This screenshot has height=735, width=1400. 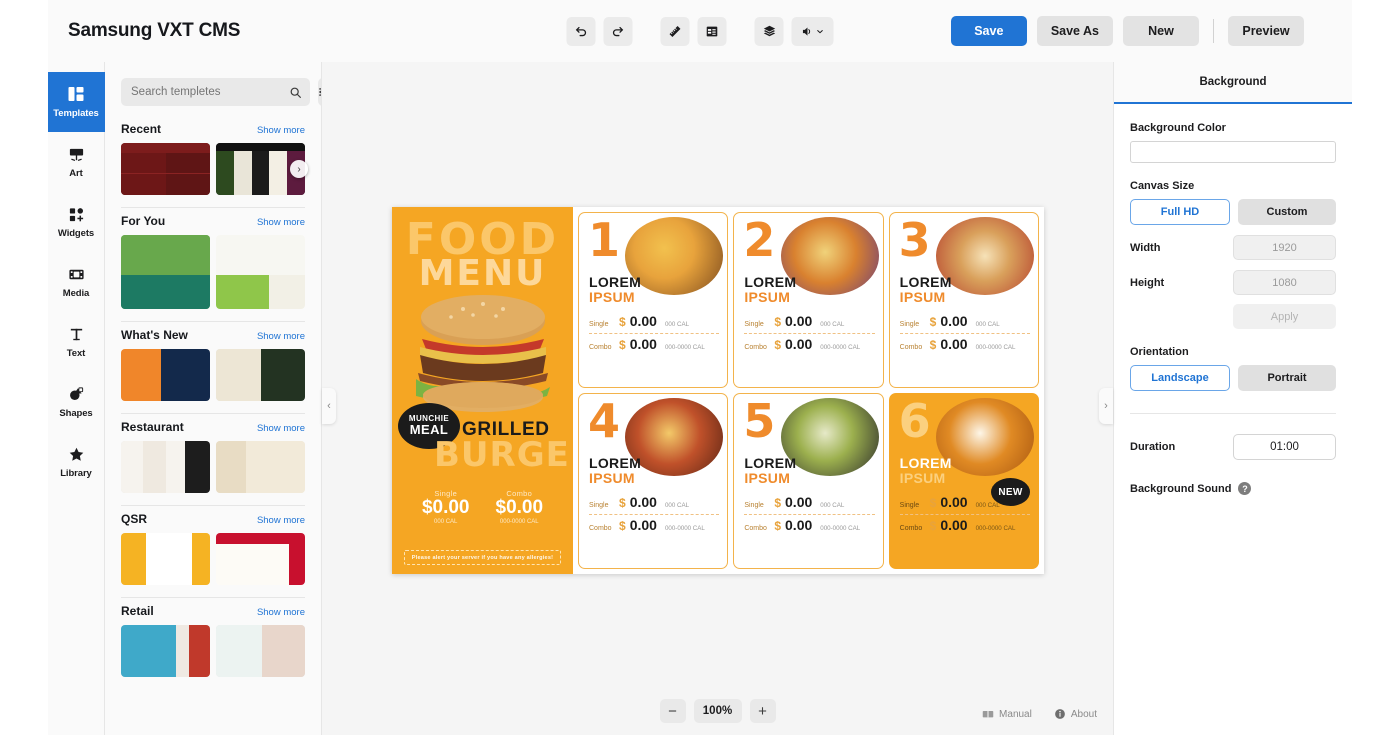 I want to click on save-button: Save, so click(x=988, y=31).